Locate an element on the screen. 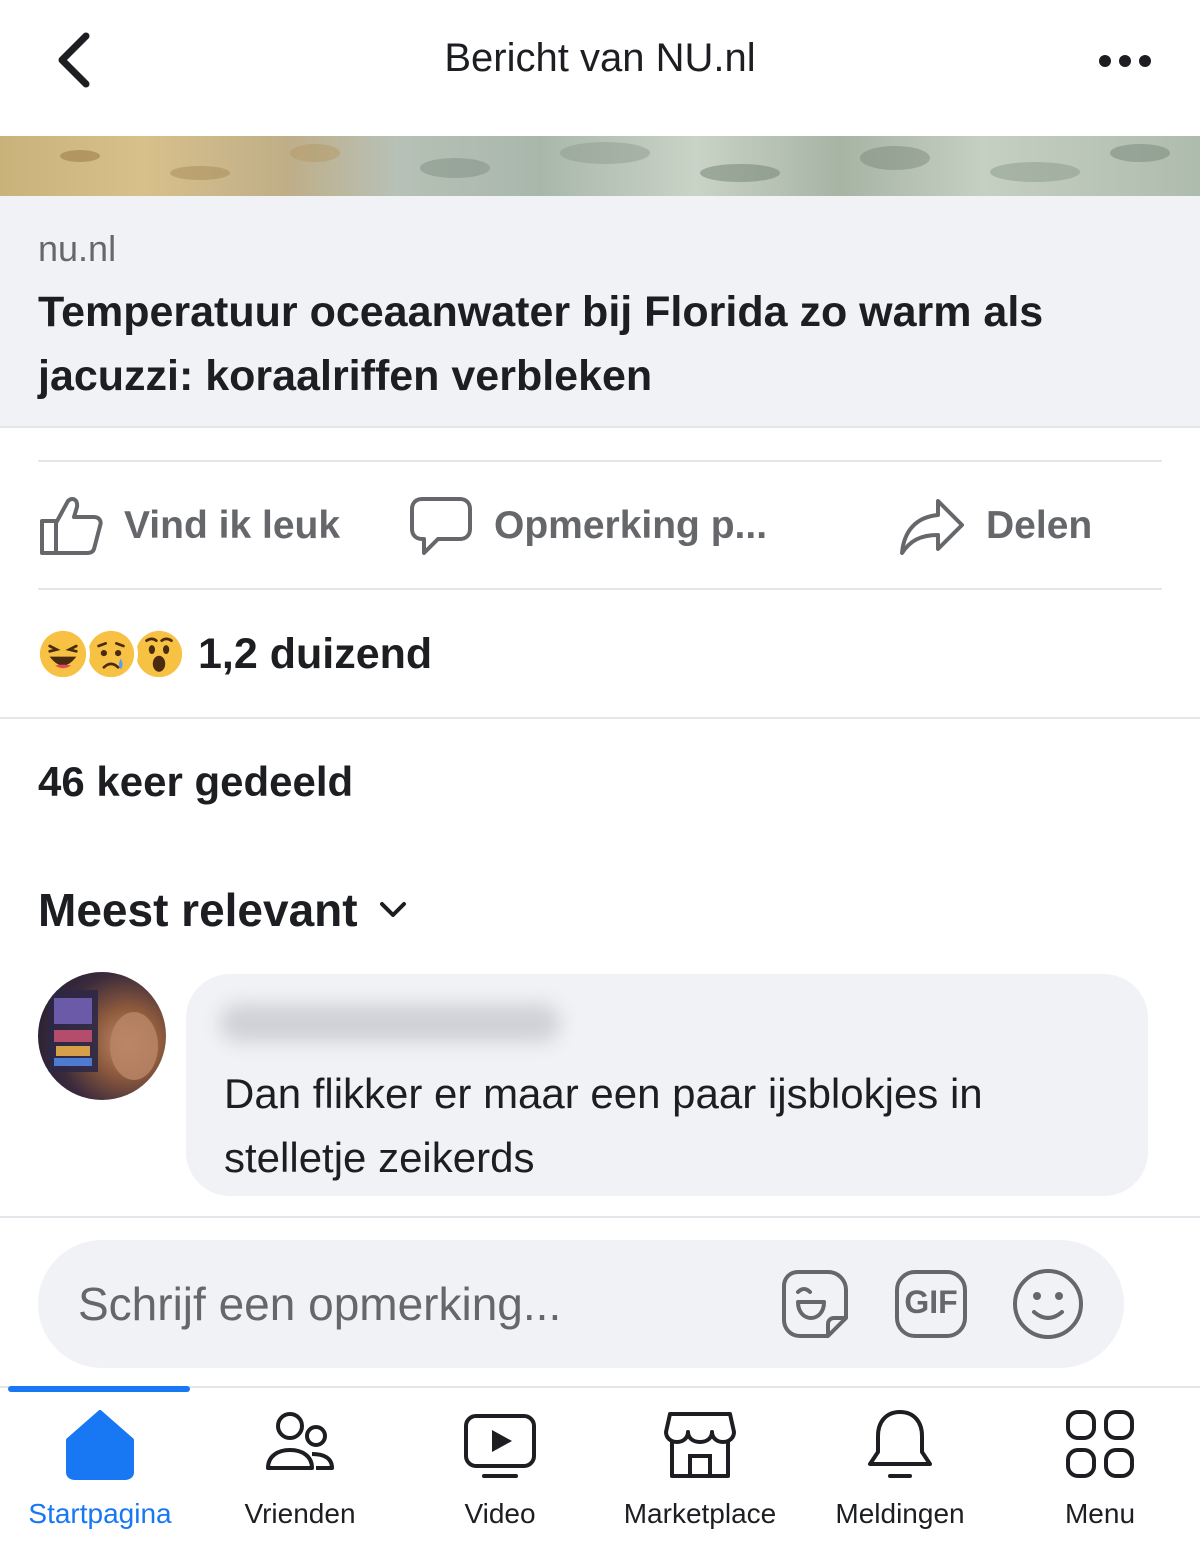  nav-video: Video is located at coordinates (500, 1469).